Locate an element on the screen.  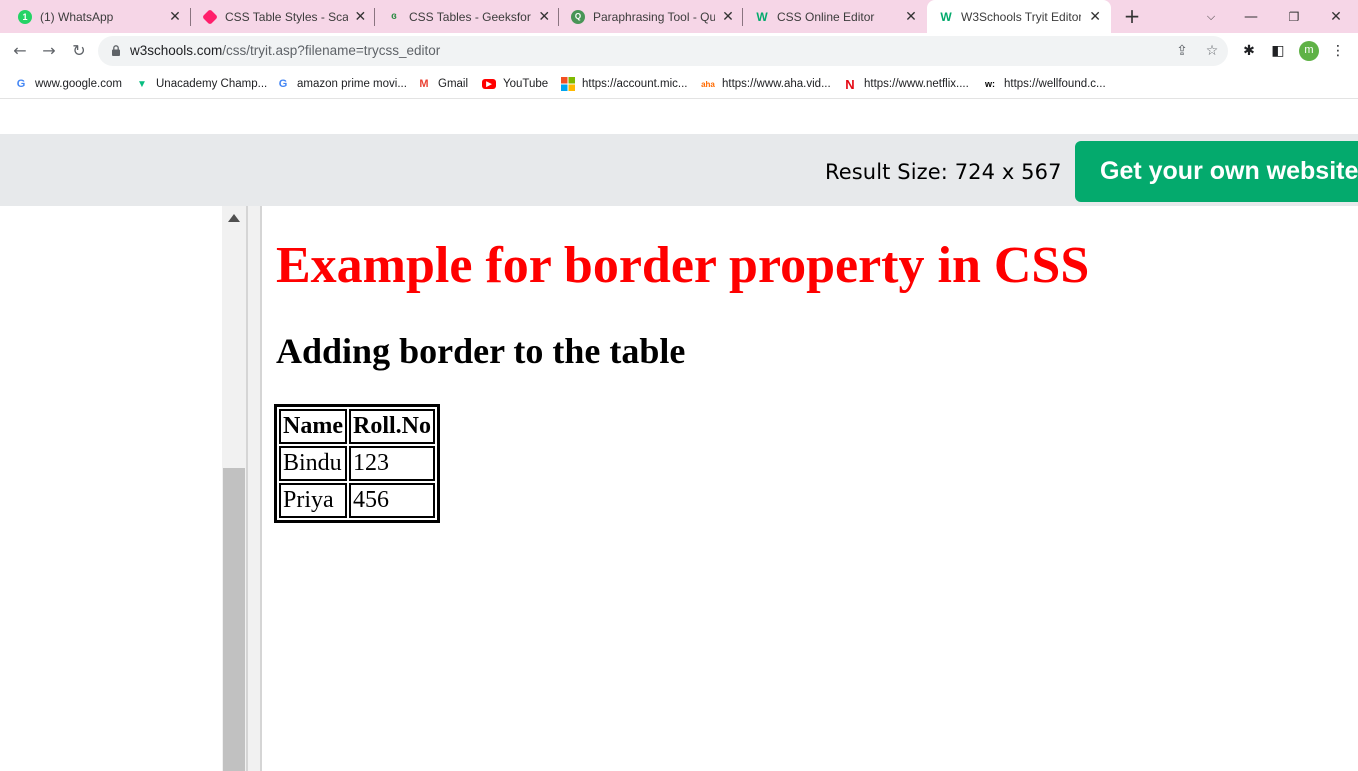
table-cell: 123 is located at coordinates (391, 463).